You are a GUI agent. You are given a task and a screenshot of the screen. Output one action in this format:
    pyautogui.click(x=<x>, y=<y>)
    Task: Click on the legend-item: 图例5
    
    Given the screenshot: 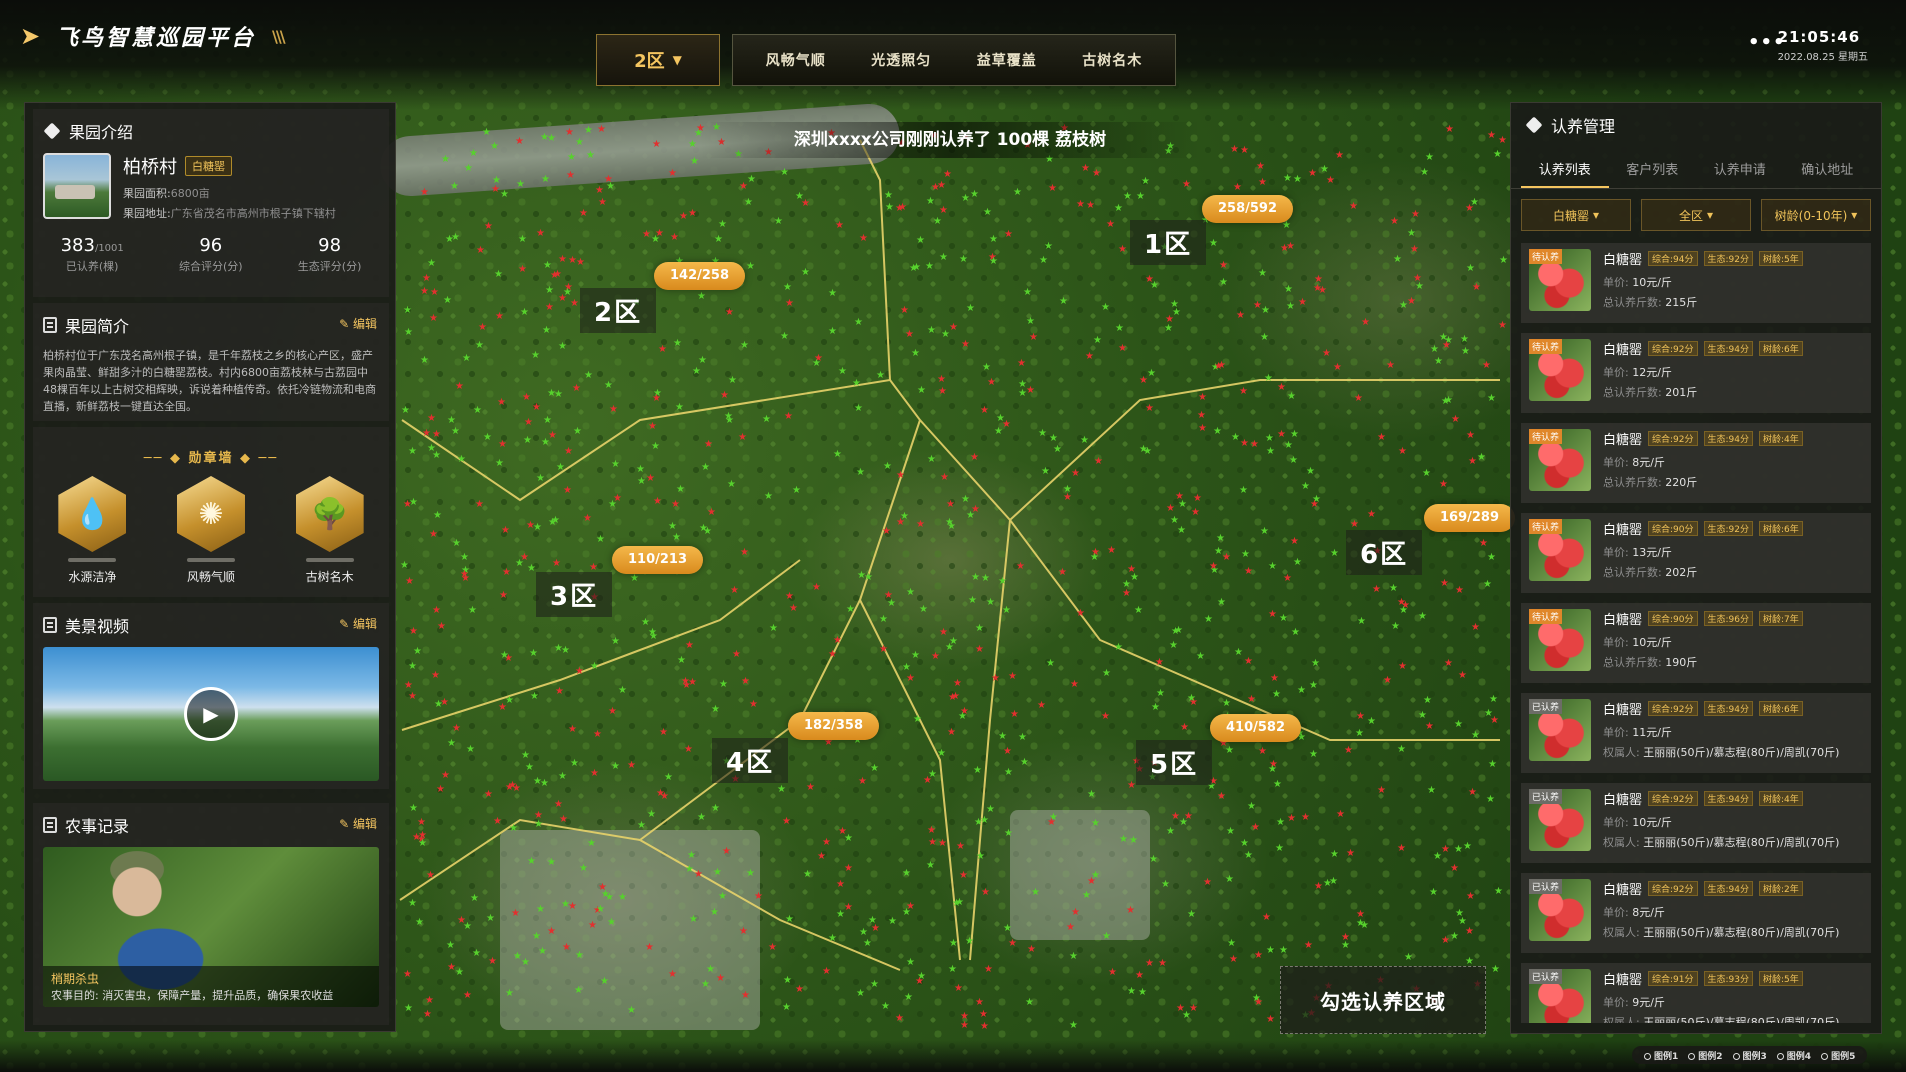 What is the action you would take?
    pyautogui.click(x=1838, y=1055)
    